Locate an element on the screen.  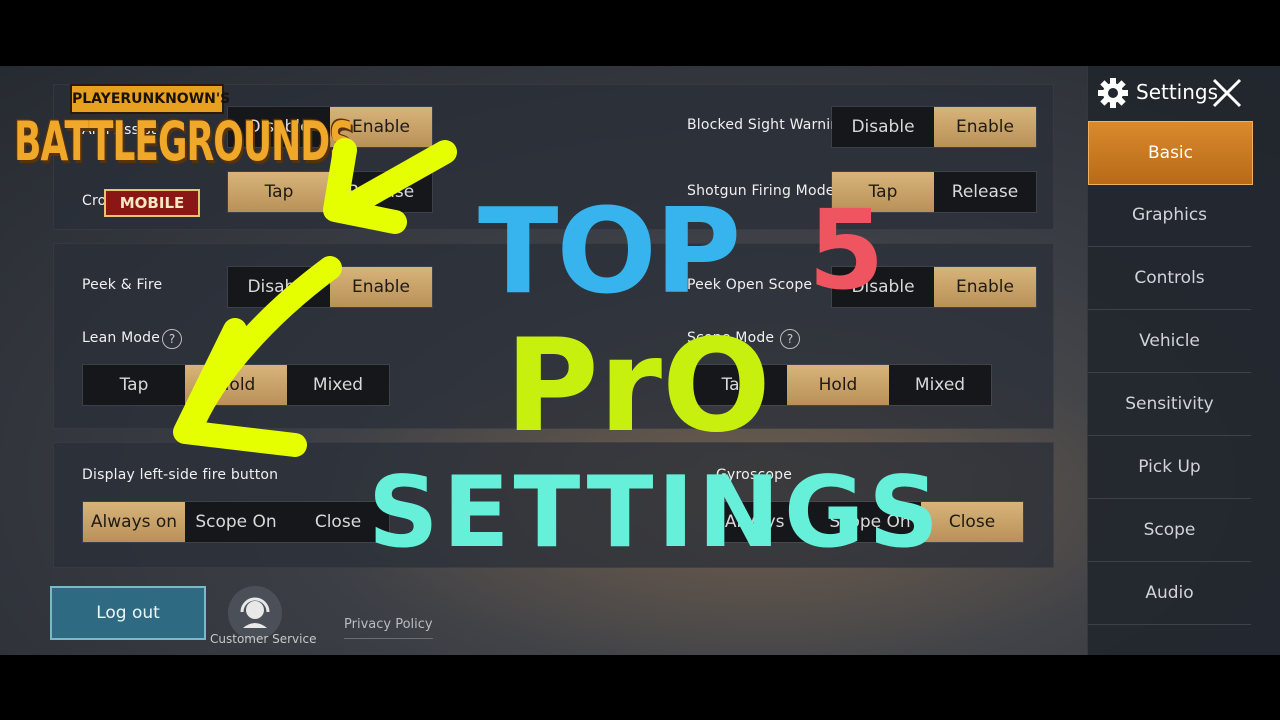
crosshair-release: Release is located at coordinates (381, 192).